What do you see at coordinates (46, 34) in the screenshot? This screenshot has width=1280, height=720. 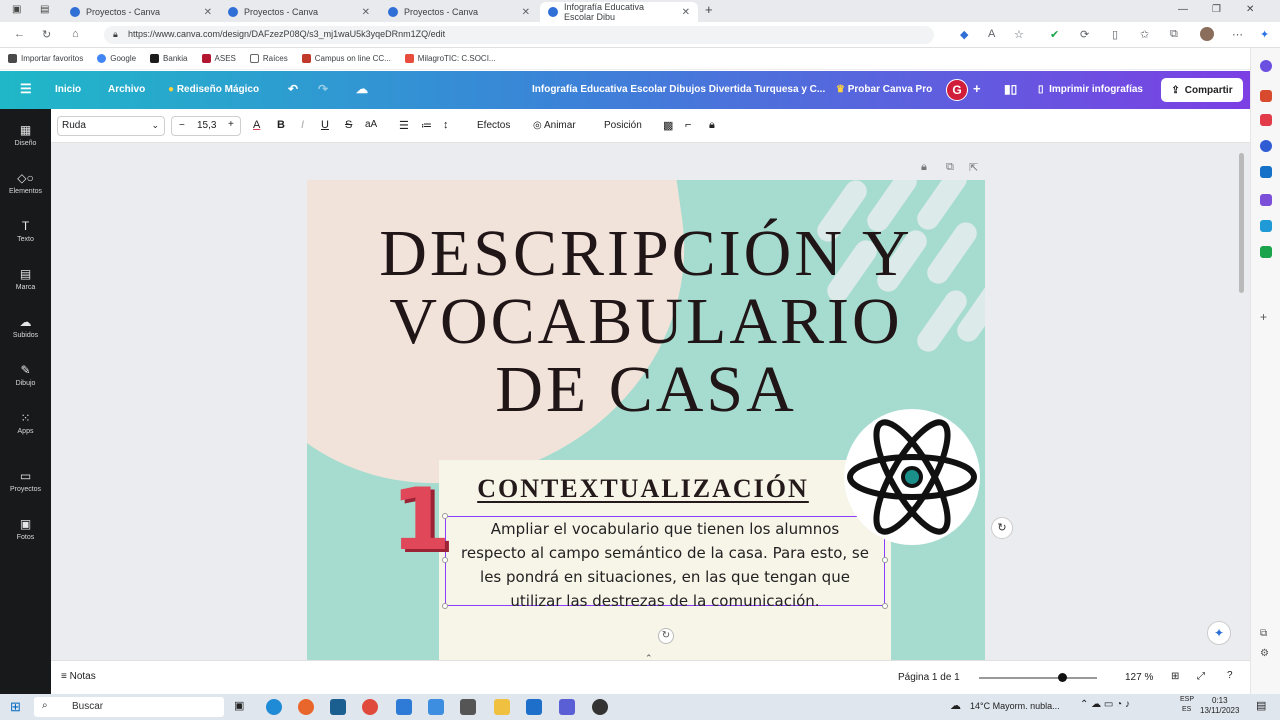 I see `reload-icon: ↻` at bounding box center [46, 34].